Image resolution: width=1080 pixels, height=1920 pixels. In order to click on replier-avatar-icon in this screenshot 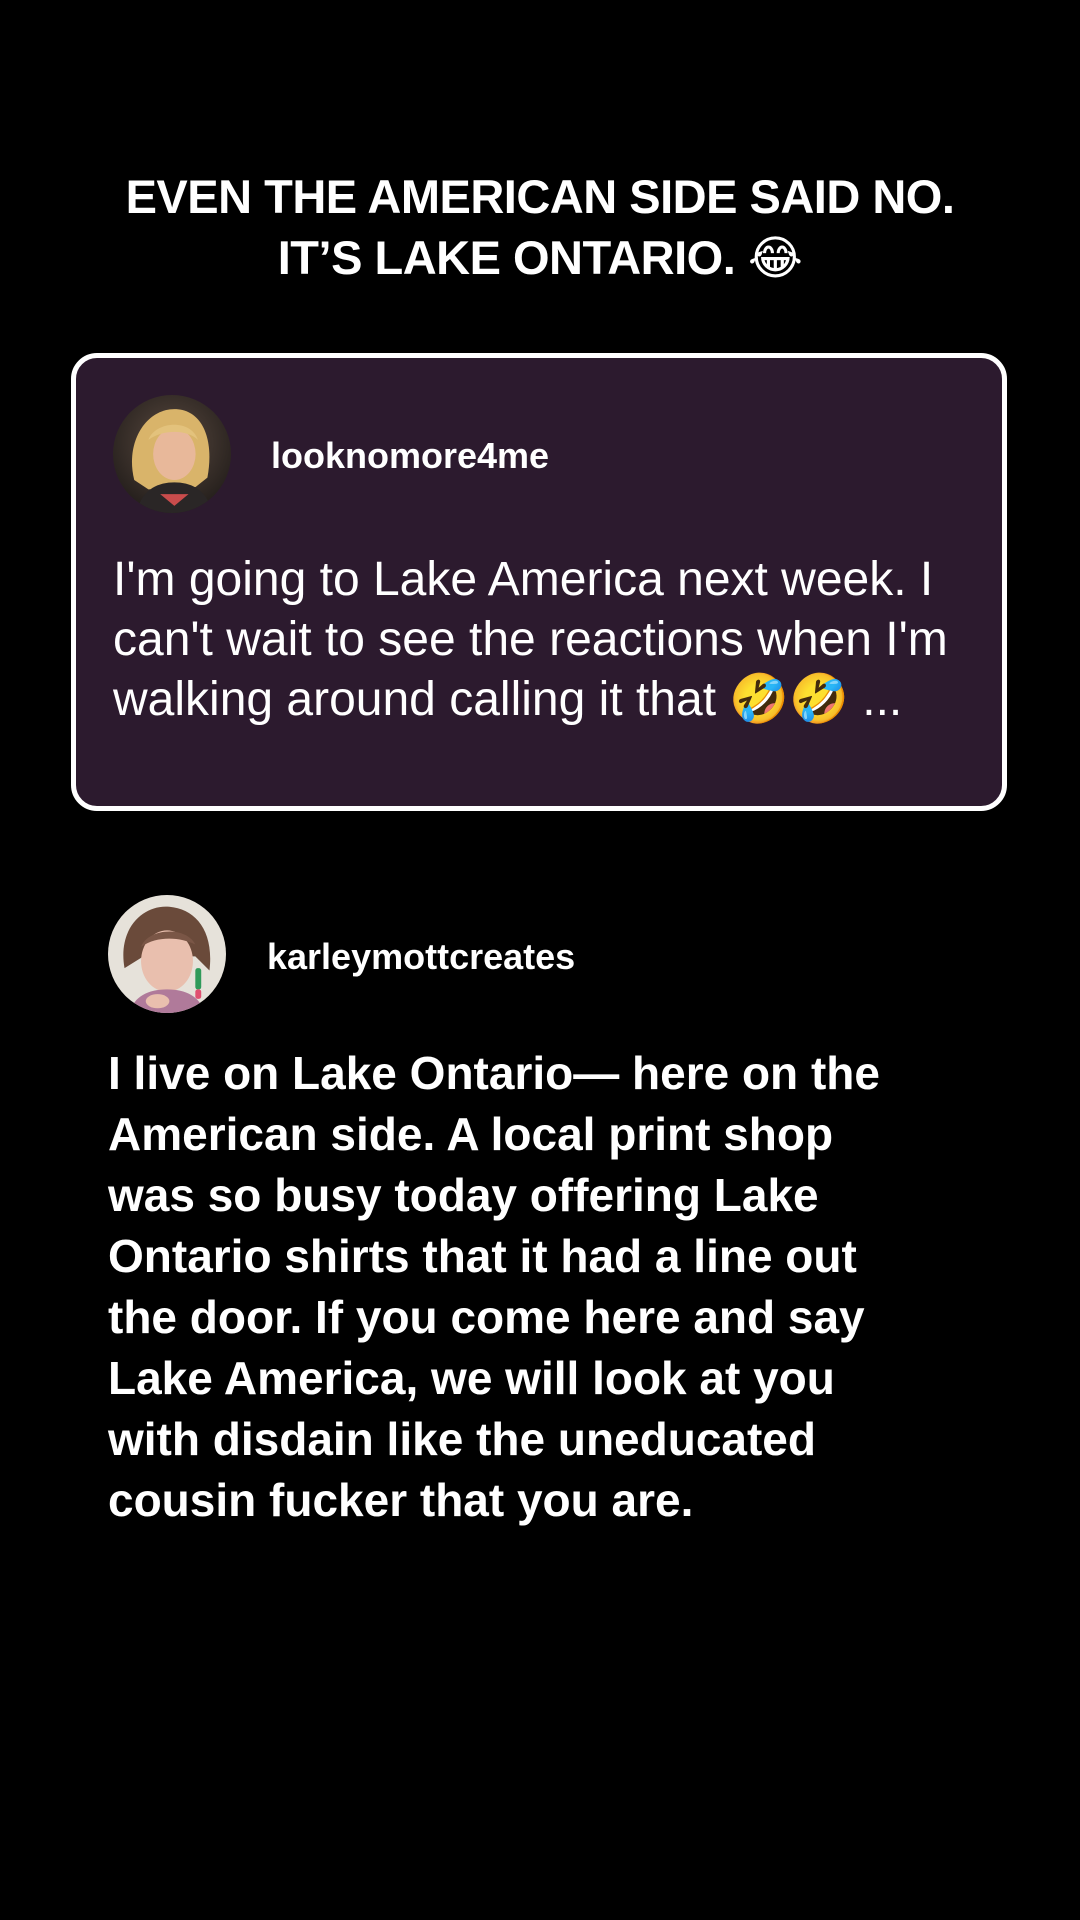, I will do `click(167, 954)`.